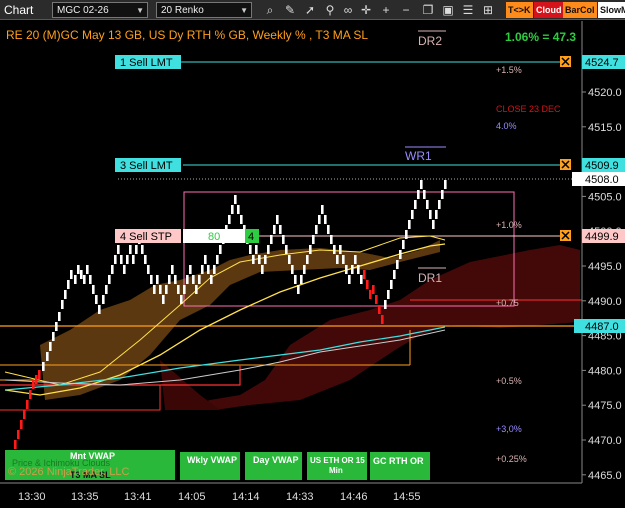 This screenshot has width=625, height=508. I want to click on minus-icon: −, so click(406, 10).